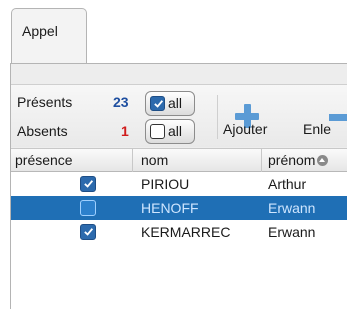 Image resolution: width=347 pixels, height=309 pixels. I want to click on table-row: KERMARREC Erwann, so click(179, 232).